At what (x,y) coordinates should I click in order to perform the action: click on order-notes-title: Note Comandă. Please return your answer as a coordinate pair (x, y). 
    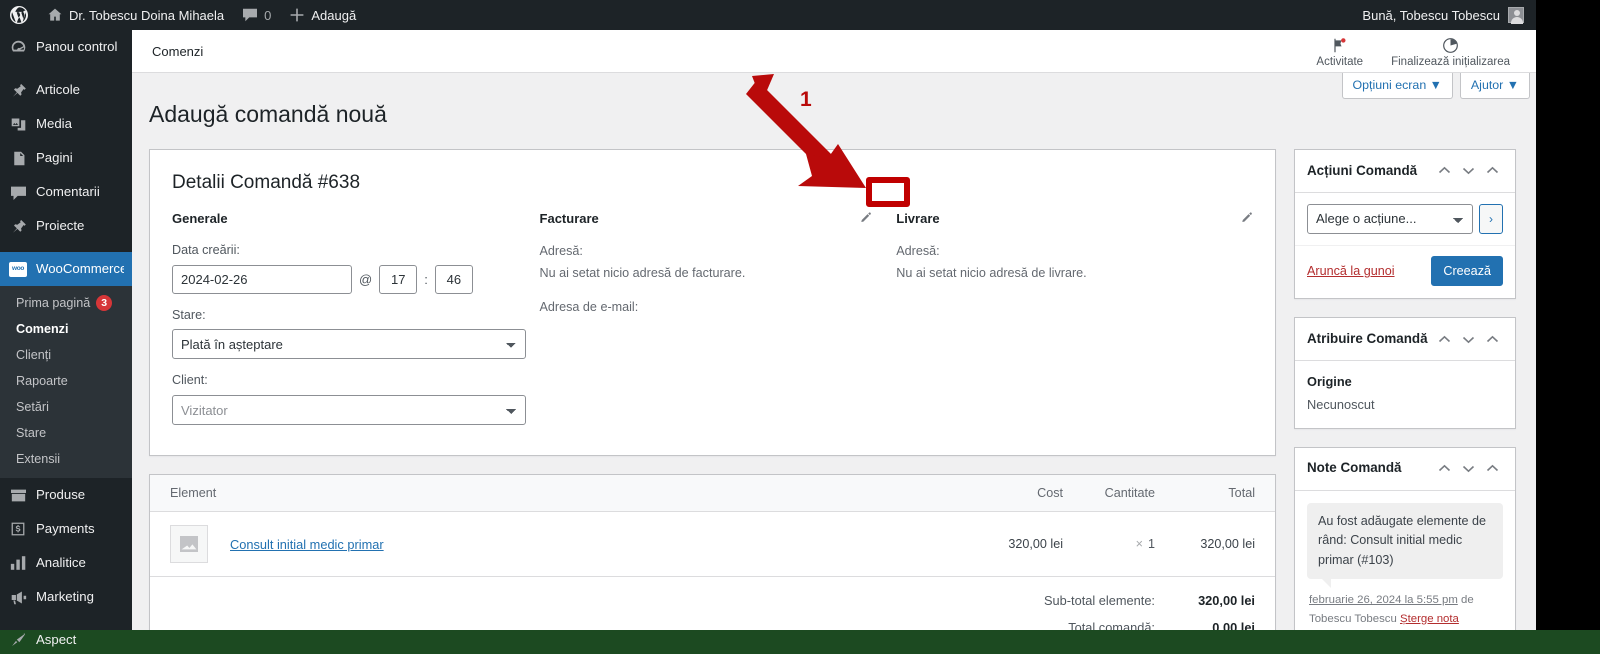
    Looking at the image, I should click on (1354, 468).